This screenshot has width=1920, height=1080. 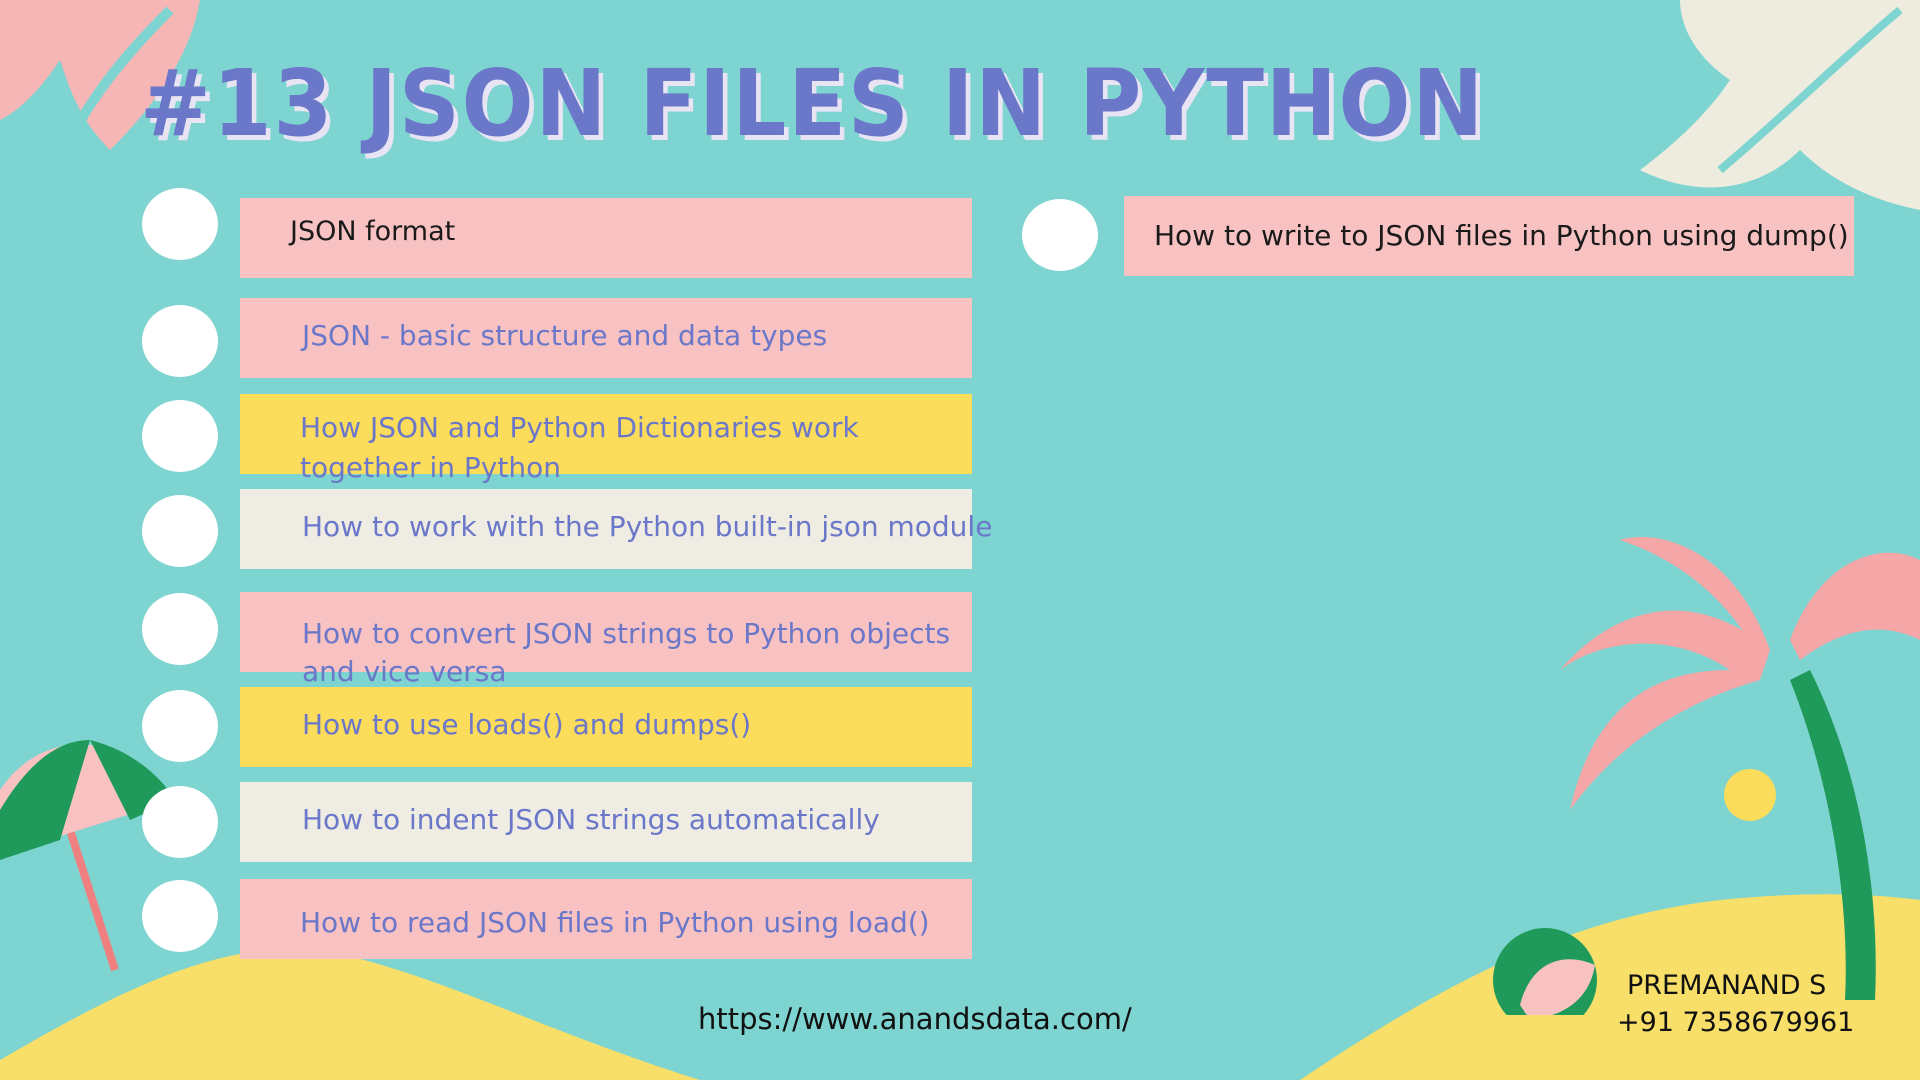 What do you see at coordinates (373, 231) in the screenshot?
I see `topic-label: JSON format` at bounding box center [373, 231].